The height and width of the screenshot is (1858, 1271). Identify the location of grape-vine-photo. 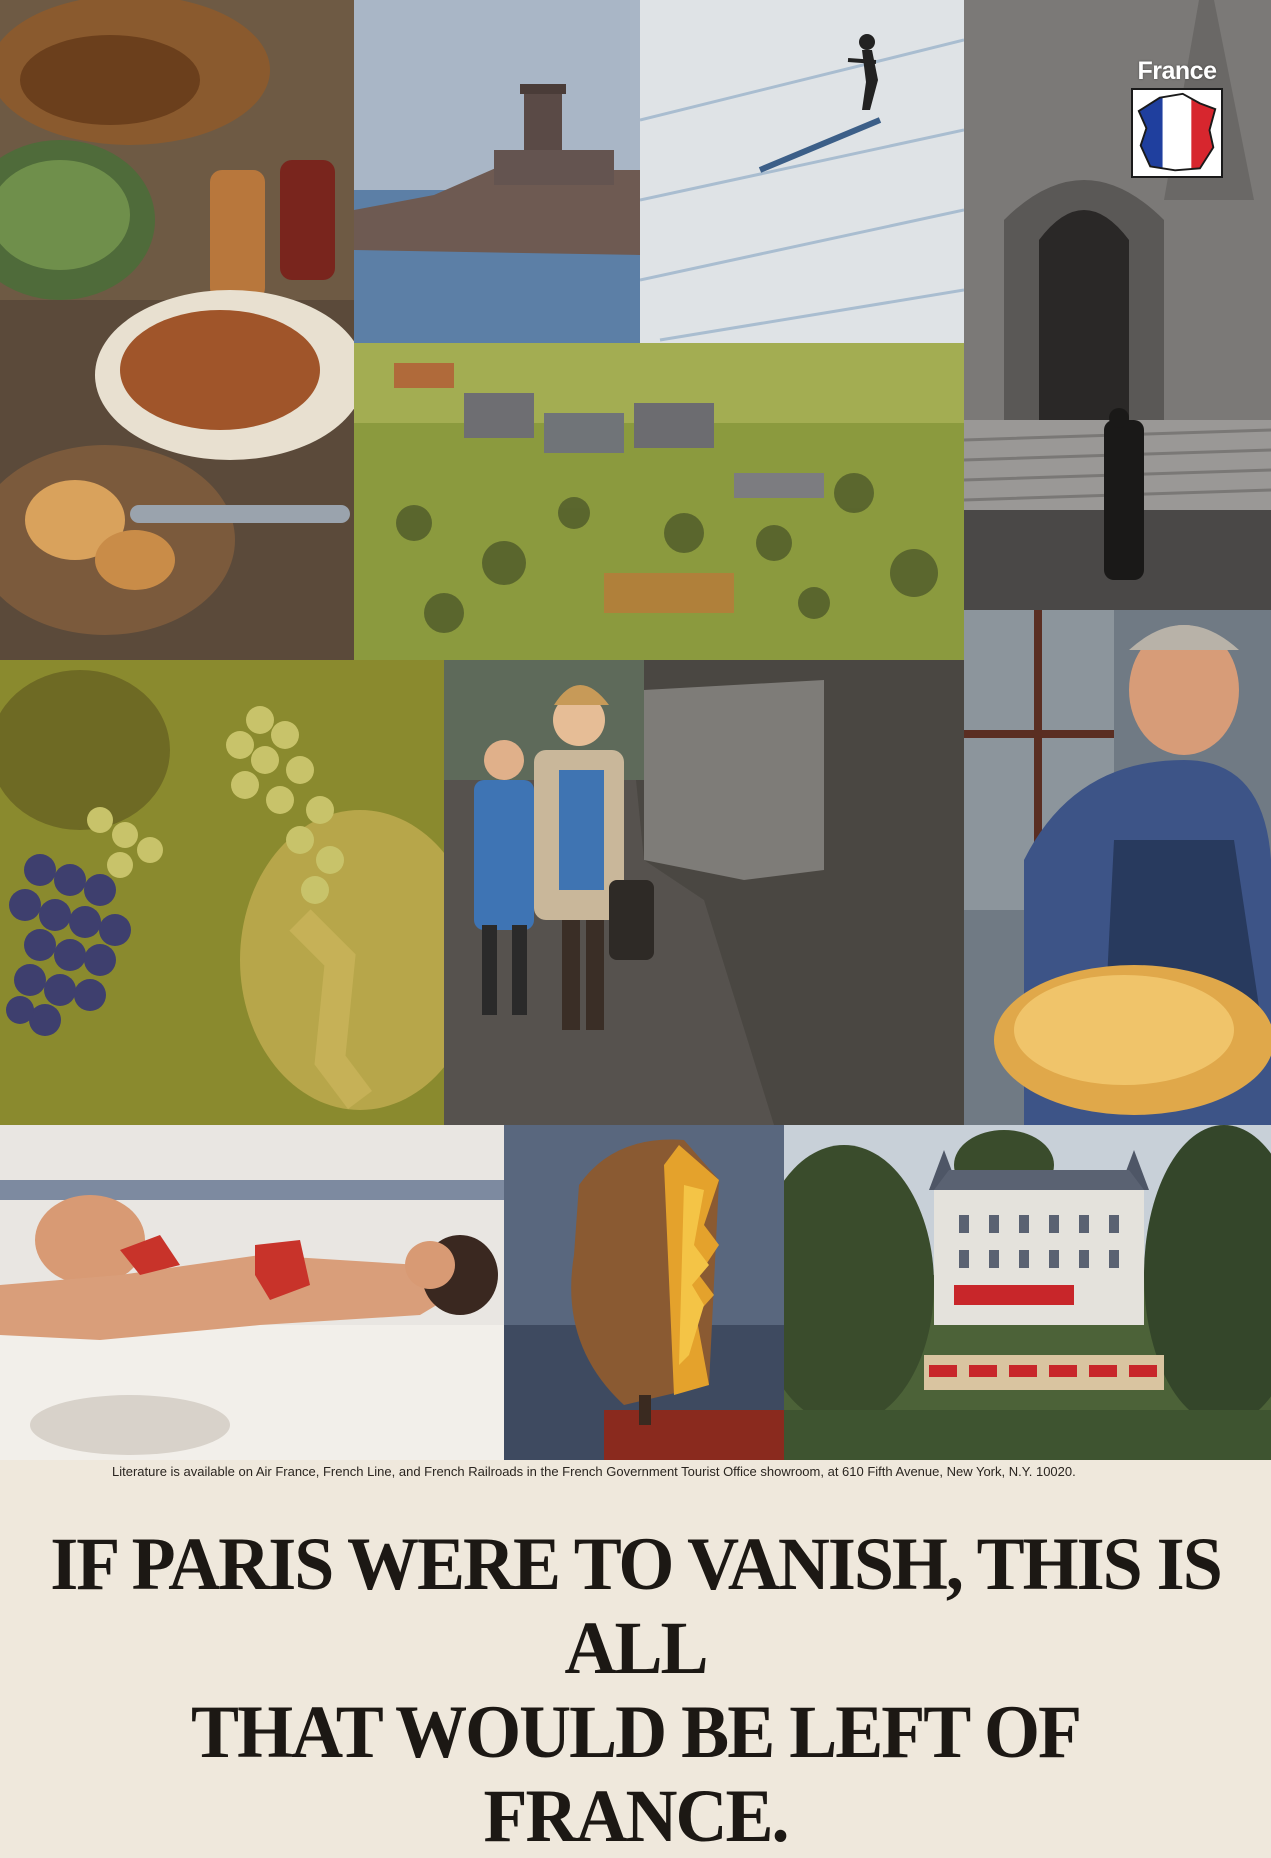
(222, 892).